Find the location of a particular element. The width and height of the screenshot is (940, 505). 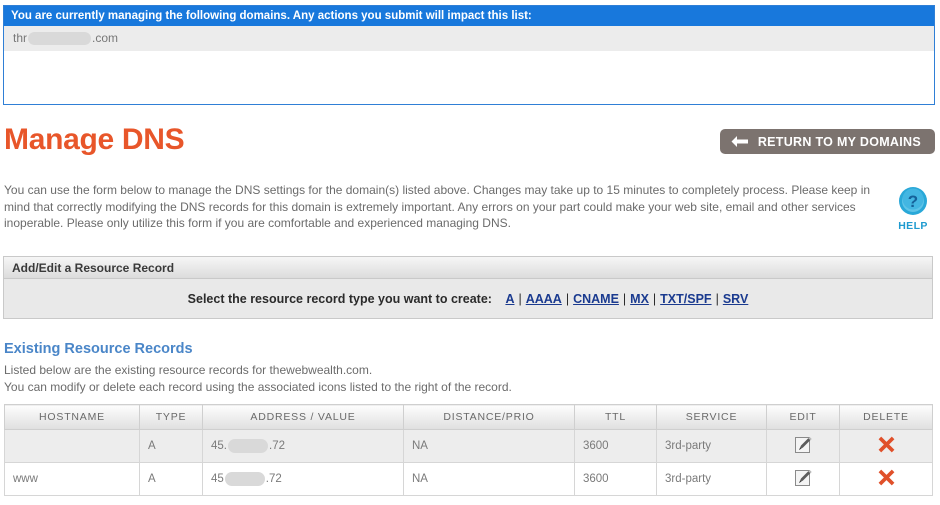

managed-domain-item: thr .com is located at coordinates (469, 38).